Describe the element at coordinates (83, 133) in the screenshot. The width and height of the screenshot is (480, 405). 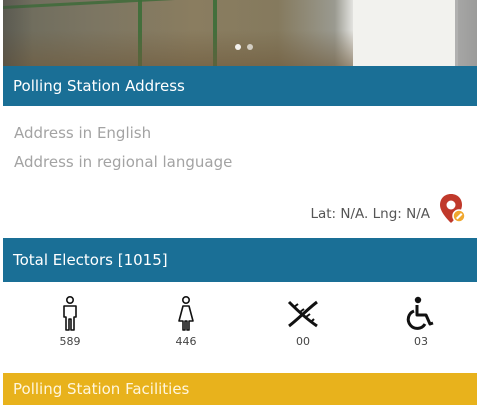
I see `address-english: Address in English` at that location.